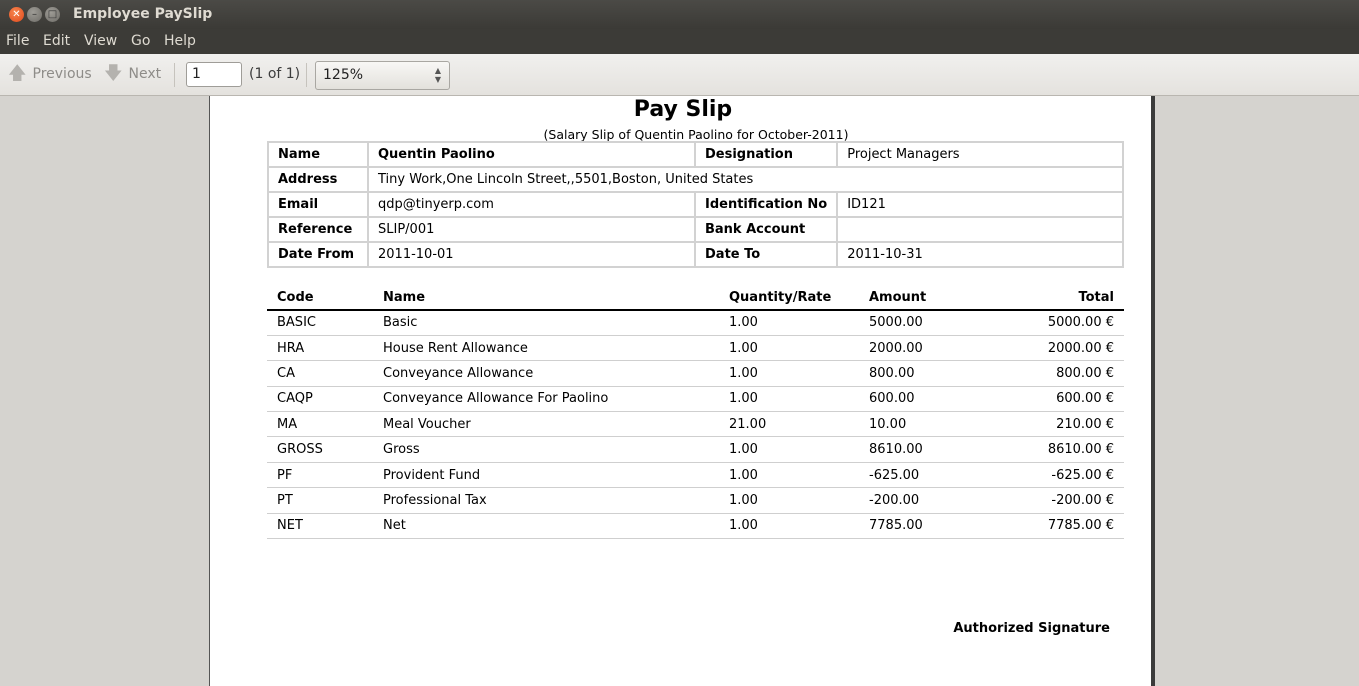  Describe the element at coordinates (320, 298) in the screenshot. I see `column-header-code: Code` at that location.